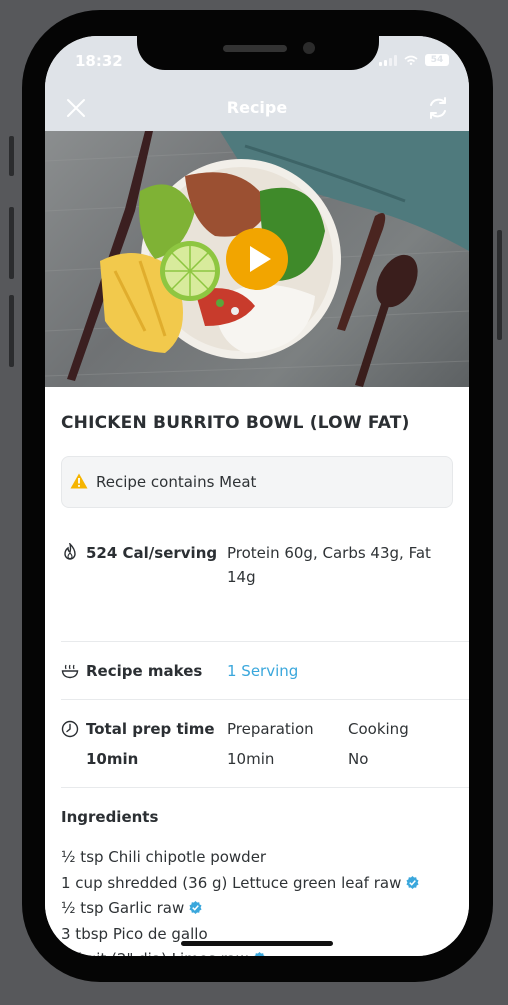  Describe the element at coordinates (270, 729) in the screenshot. I see `preparation-label: Preparation` at that location.